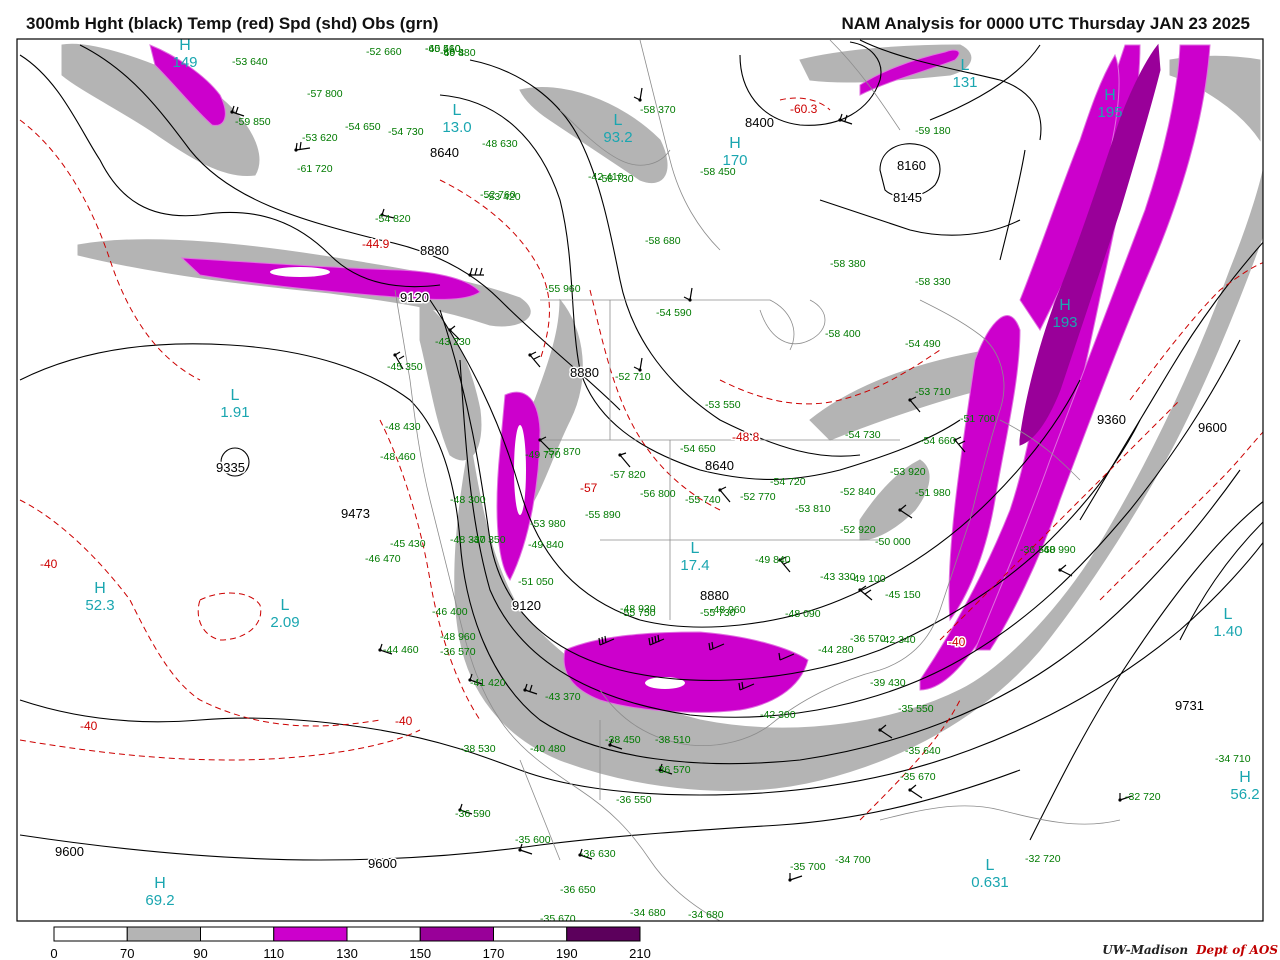  Describe the element at coordinates (674, 313) in the screenshot. I see `obs-station-label: -54 590` at that location.